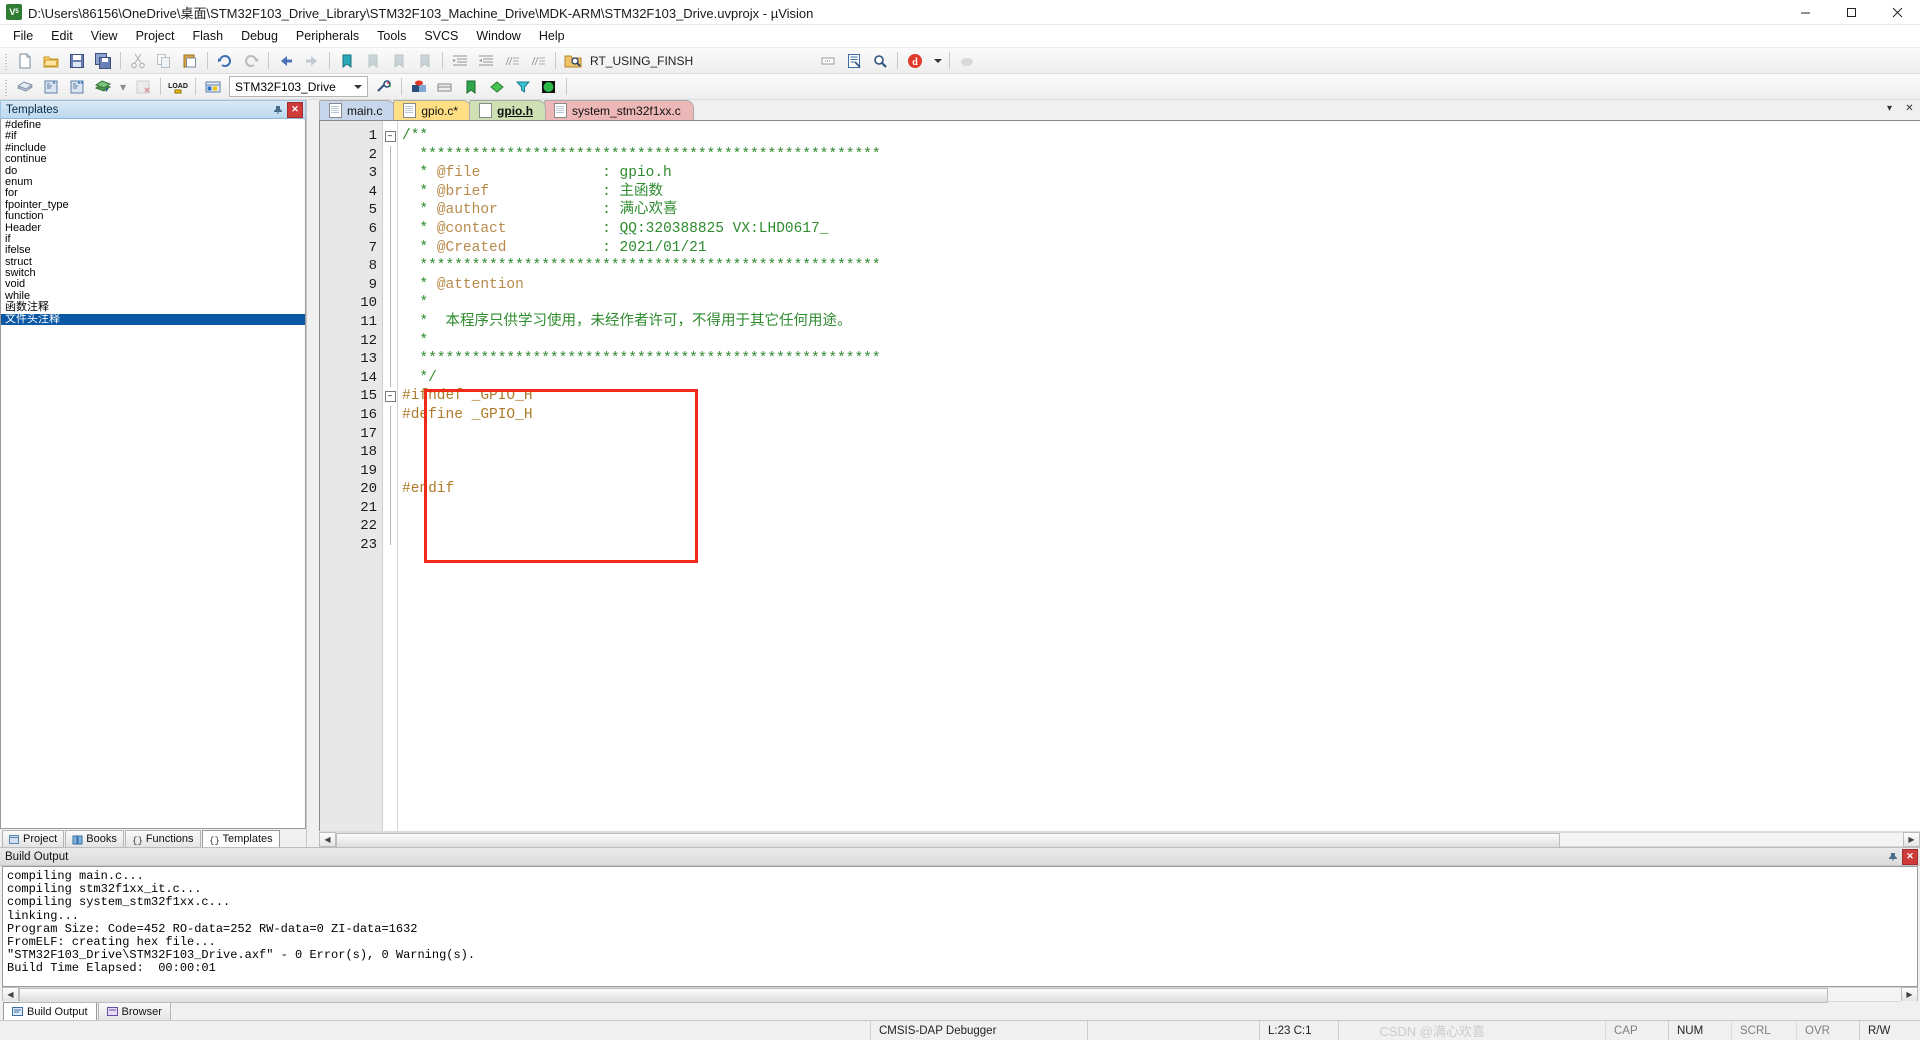 Image resolution: width=1920 pixels, height=1040 pixels. What do you see at coordinates (1159, 322) in the screenshot?
I see `code-line: * 本程序只供学习使用，未经作者许可，不得用于其它任何用途。` at bounding box center [1159, 322].